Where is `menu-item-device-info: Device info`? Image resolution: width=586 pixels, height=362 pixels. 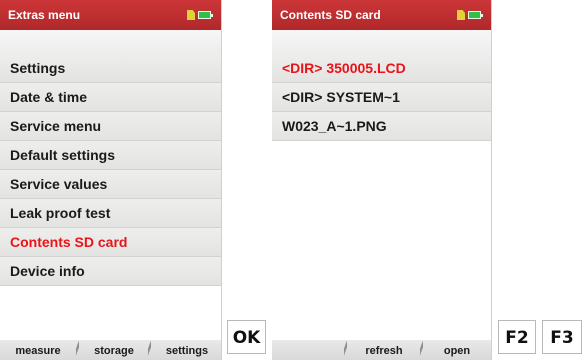
menu-item-device-info: Device info is located at coordinates (110, 271).